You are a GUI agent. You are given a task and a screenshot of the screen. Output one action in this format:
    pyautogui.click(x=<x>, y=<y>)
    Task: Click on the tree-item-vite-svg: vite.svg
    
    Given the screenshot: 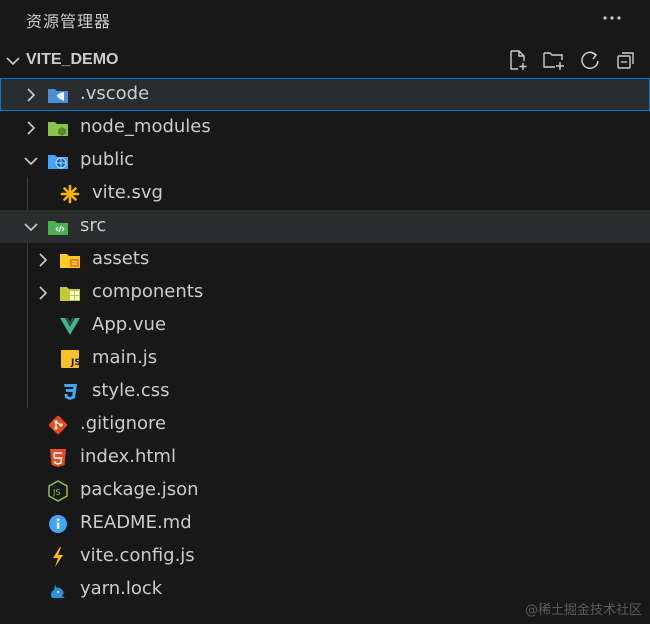 What is the action you would take?
    pyautogui.click(x=325, y=193)
    